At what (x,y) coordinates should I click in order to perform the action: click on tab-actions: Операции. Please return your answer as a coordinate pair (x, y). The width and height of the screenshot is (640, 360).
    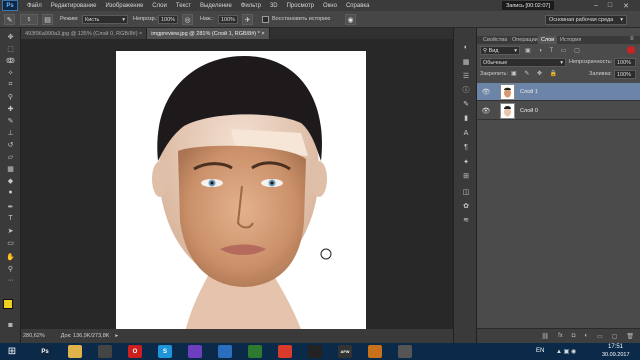
    Looking at the image, I should click on (525, 40).